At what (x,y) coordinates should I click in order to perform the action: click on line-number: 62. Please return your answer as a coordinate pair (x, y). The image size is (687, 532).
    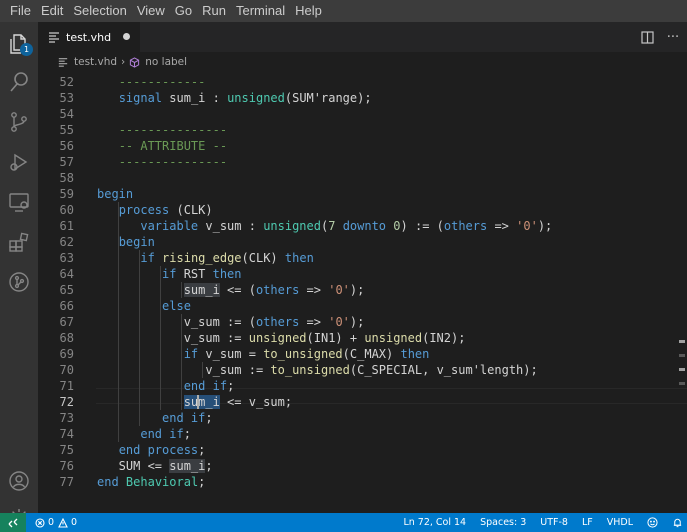
    Looking at the image, I should click on (66, 242).